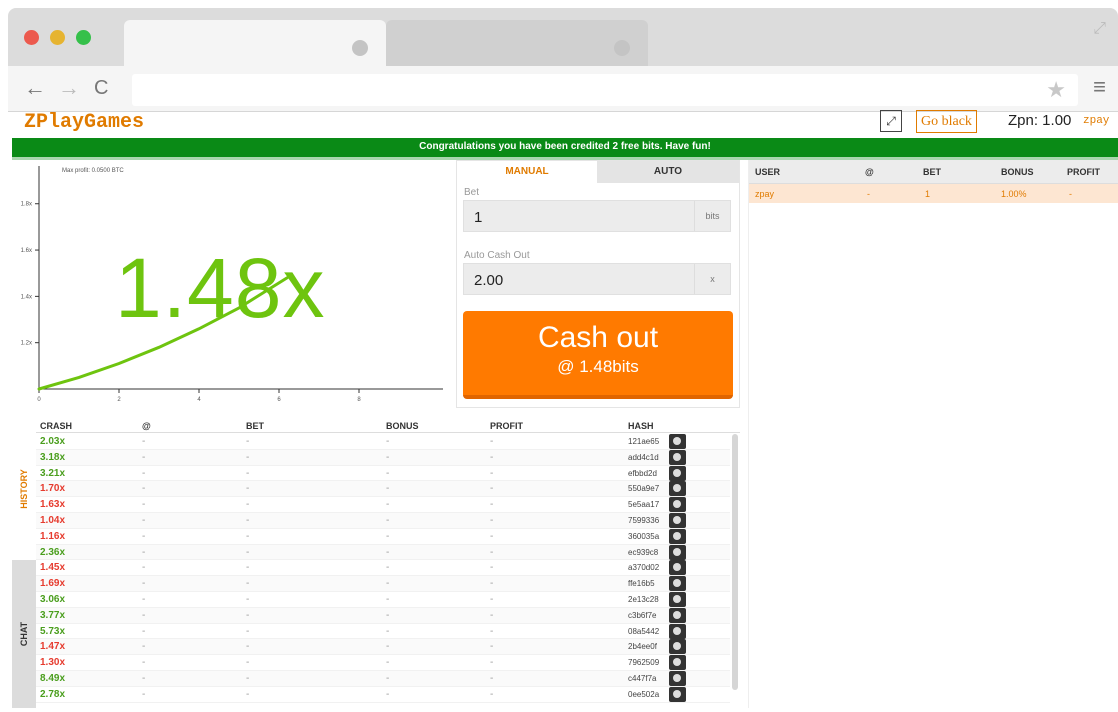 Image resolution: width=1118 pixels, height=712 pixels. I want to click on traffic-lights, so click(57, 37).